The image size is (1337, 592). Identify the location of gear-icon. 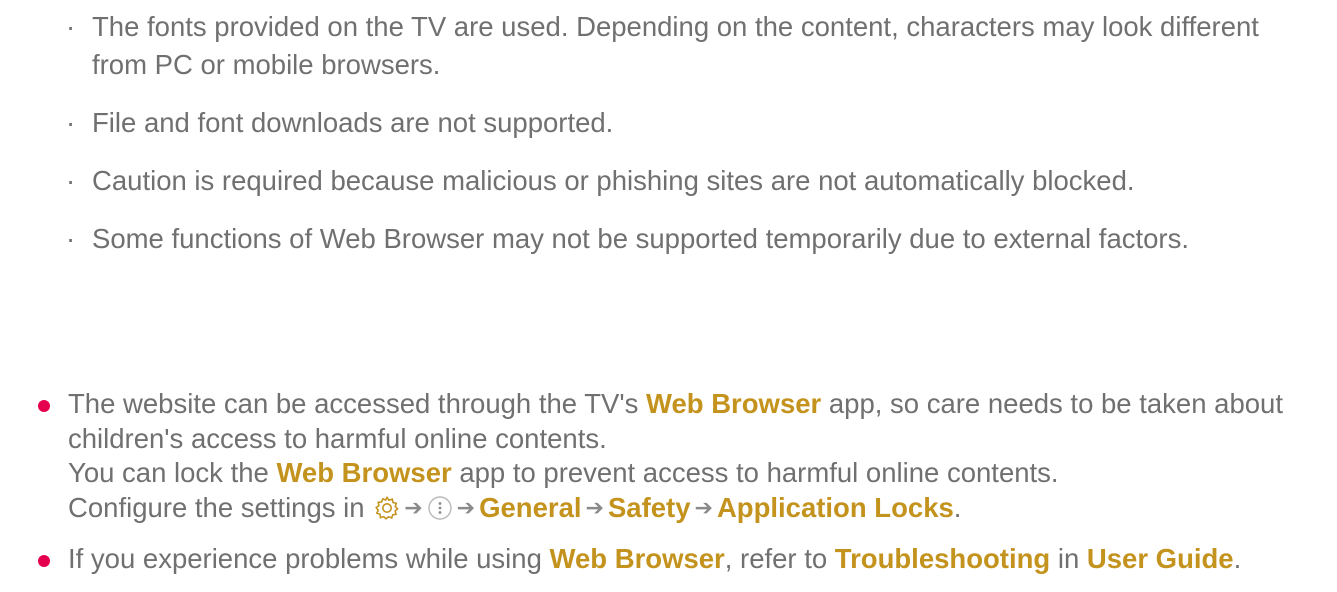
(387, 508).